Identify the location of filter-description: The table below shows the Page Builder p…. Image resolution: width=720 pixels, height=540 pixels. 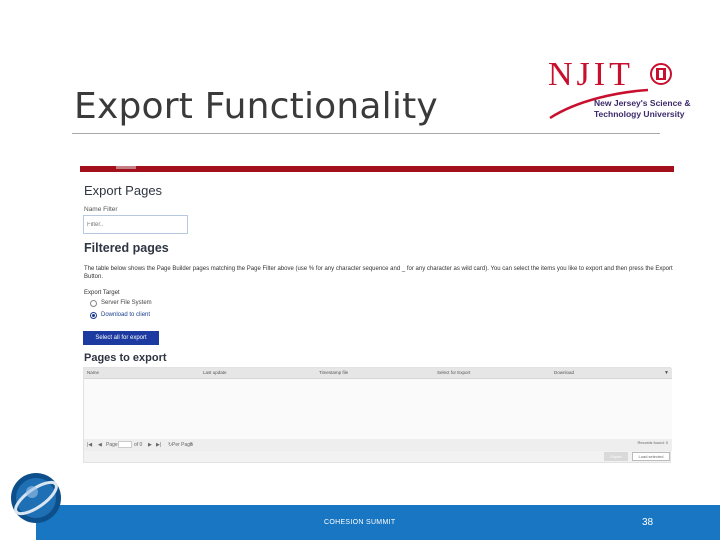
(378, 273).